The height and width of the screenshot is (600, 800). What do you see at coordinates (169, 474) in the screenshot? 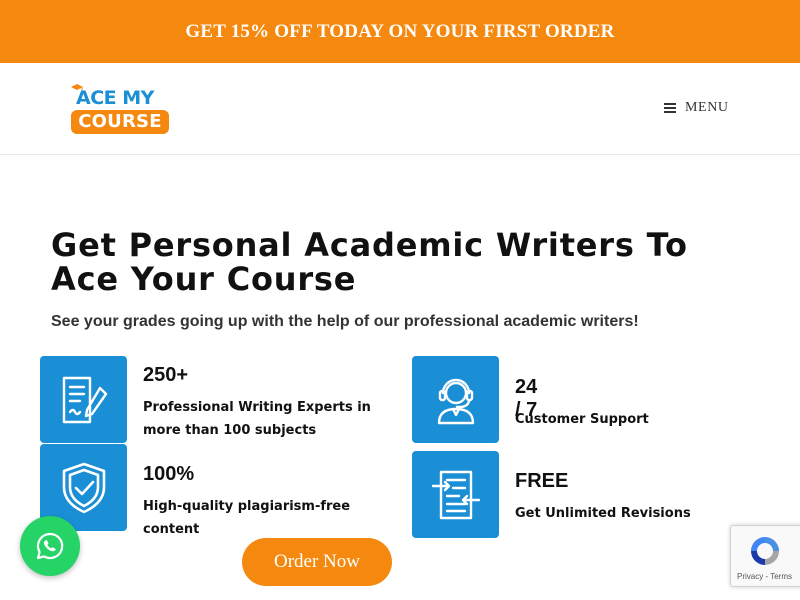
I see `feature-title: 100%` at bounding box center [169, 474].